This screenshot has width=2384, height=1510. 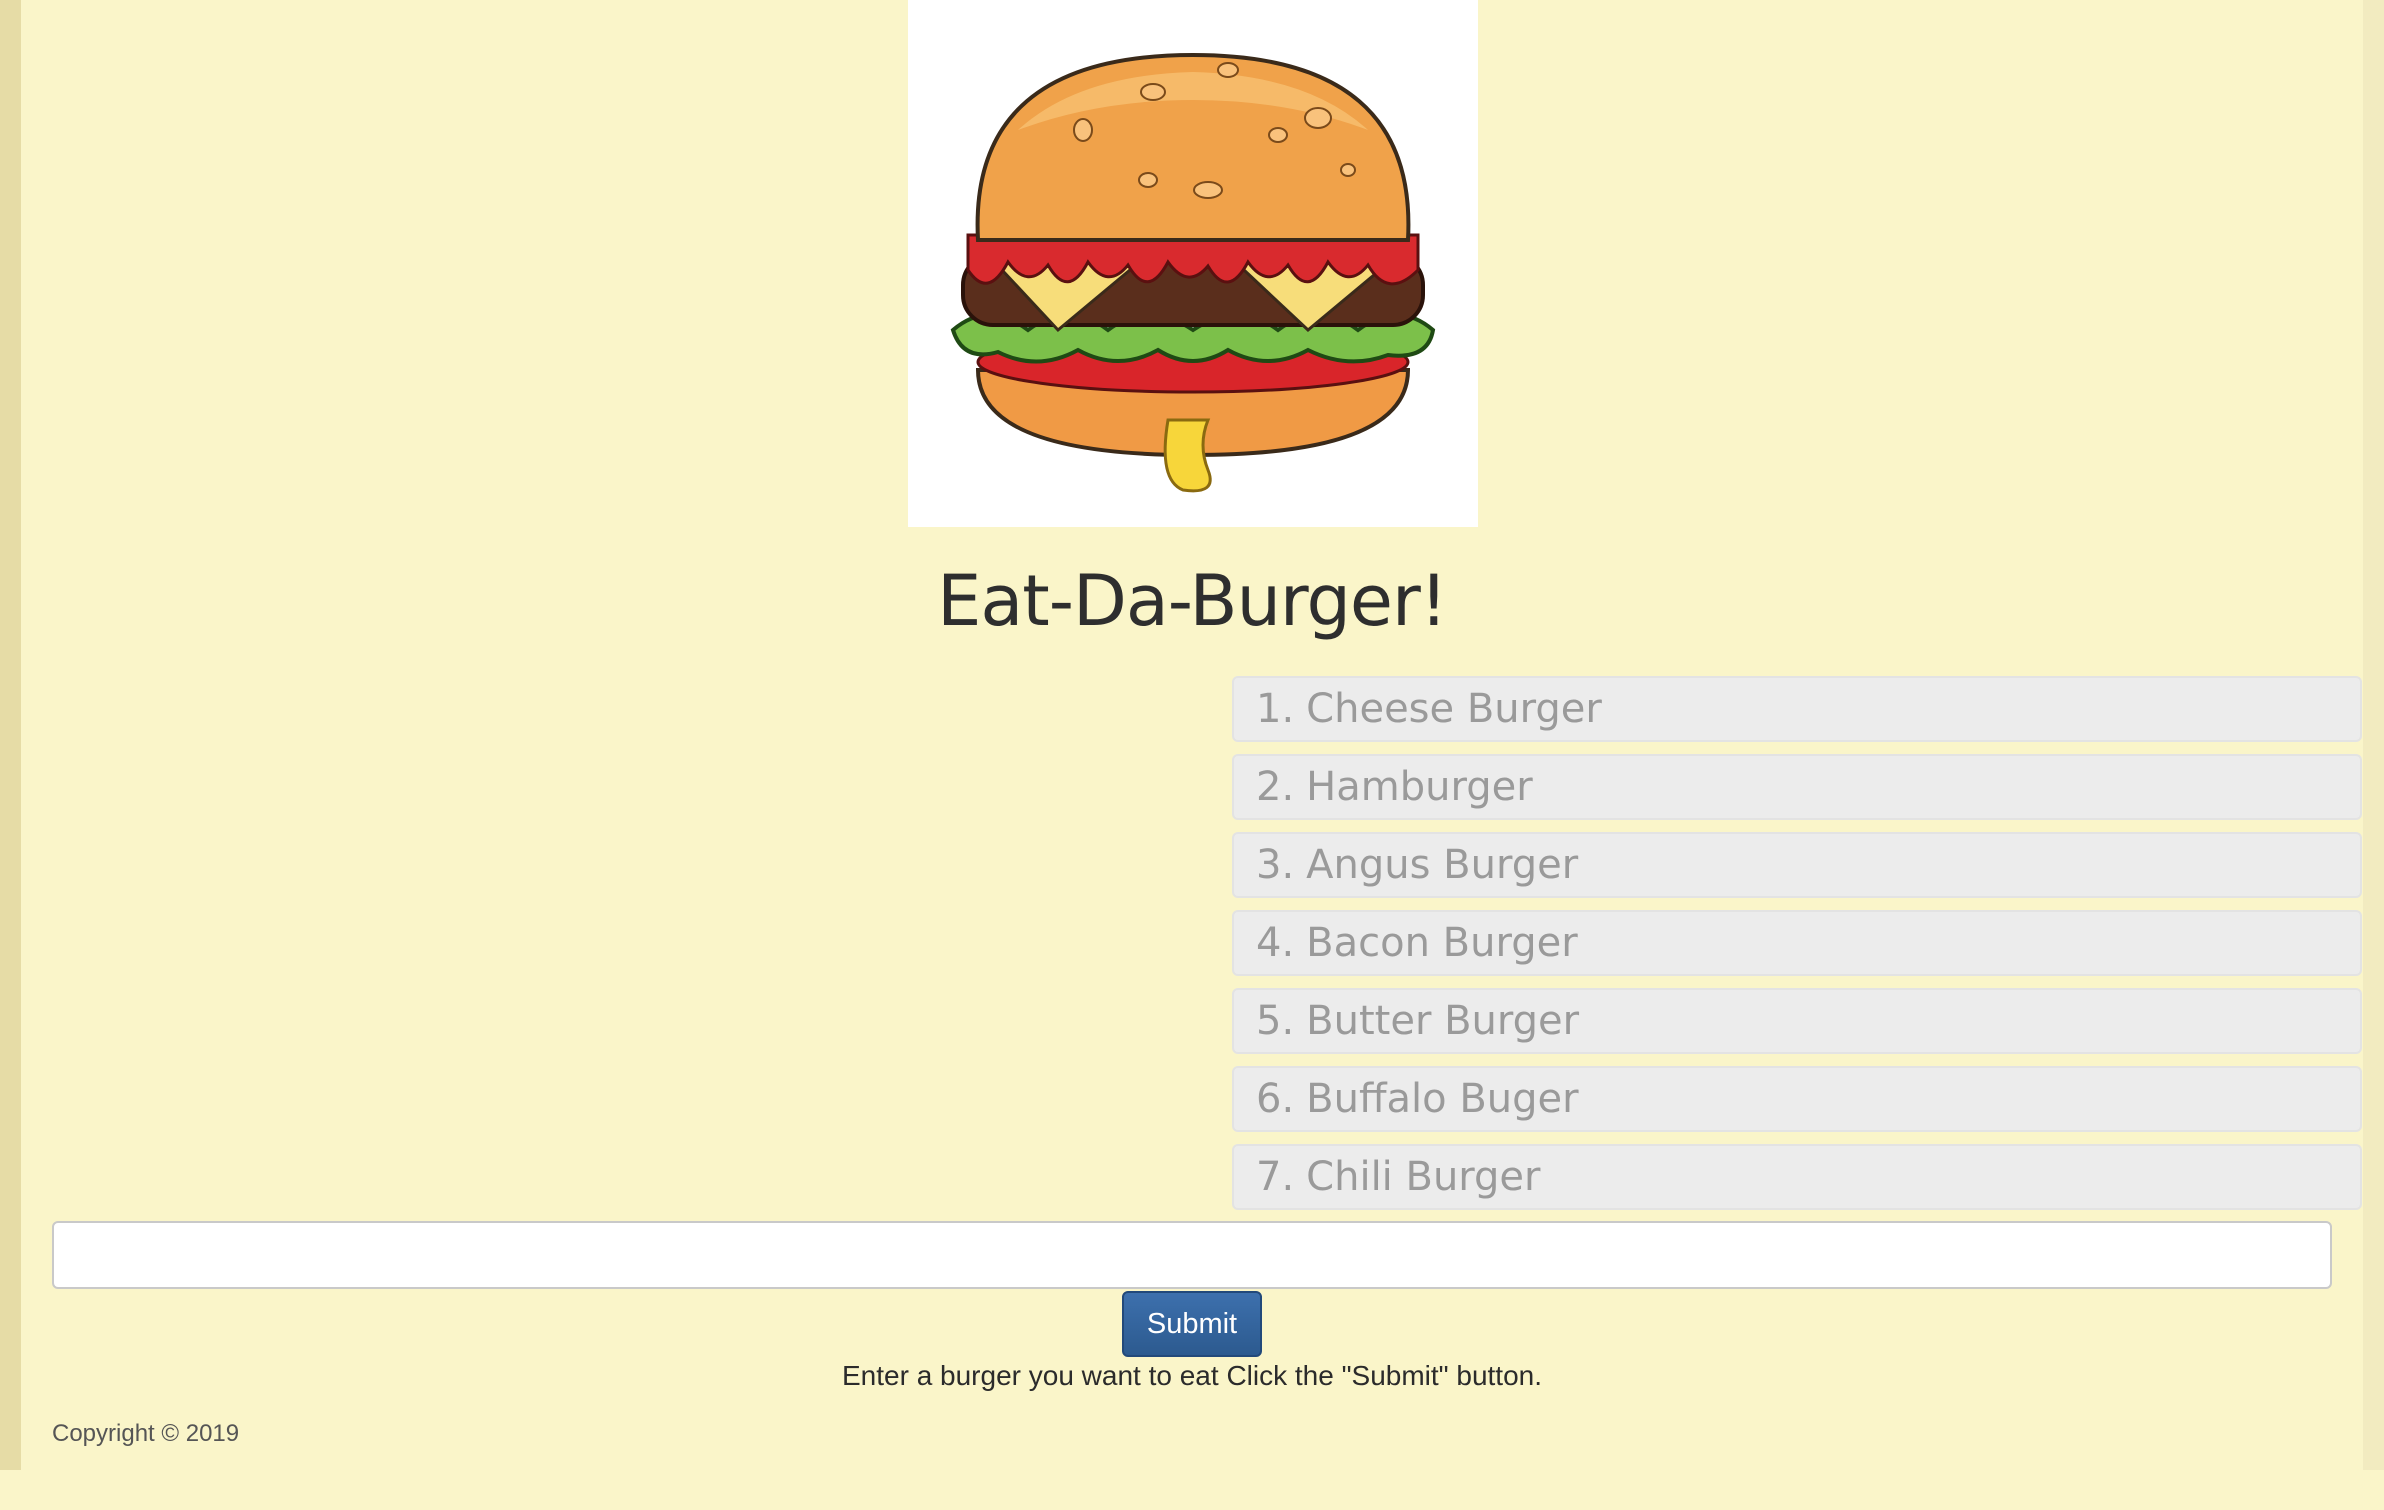 What do you see at coordinates (1275, 787) in the screenshot?
I see `item-number: 2.` at bounding box center [1275, 787].